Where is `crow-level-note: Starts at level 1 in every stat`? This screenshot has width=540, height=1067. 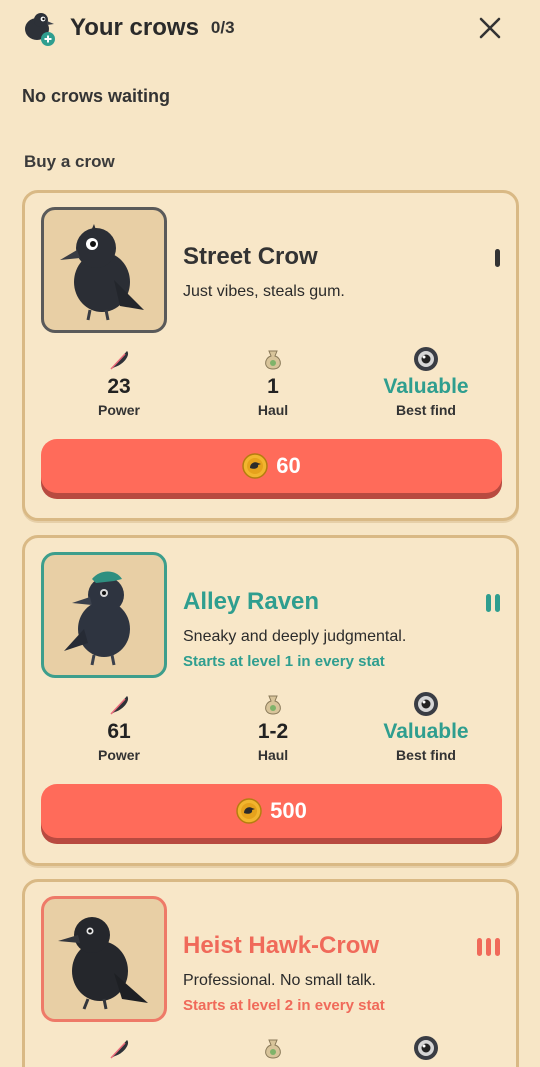
crow-level-note: Starts at level 1 in every stat is located at coordinates (284, 661).